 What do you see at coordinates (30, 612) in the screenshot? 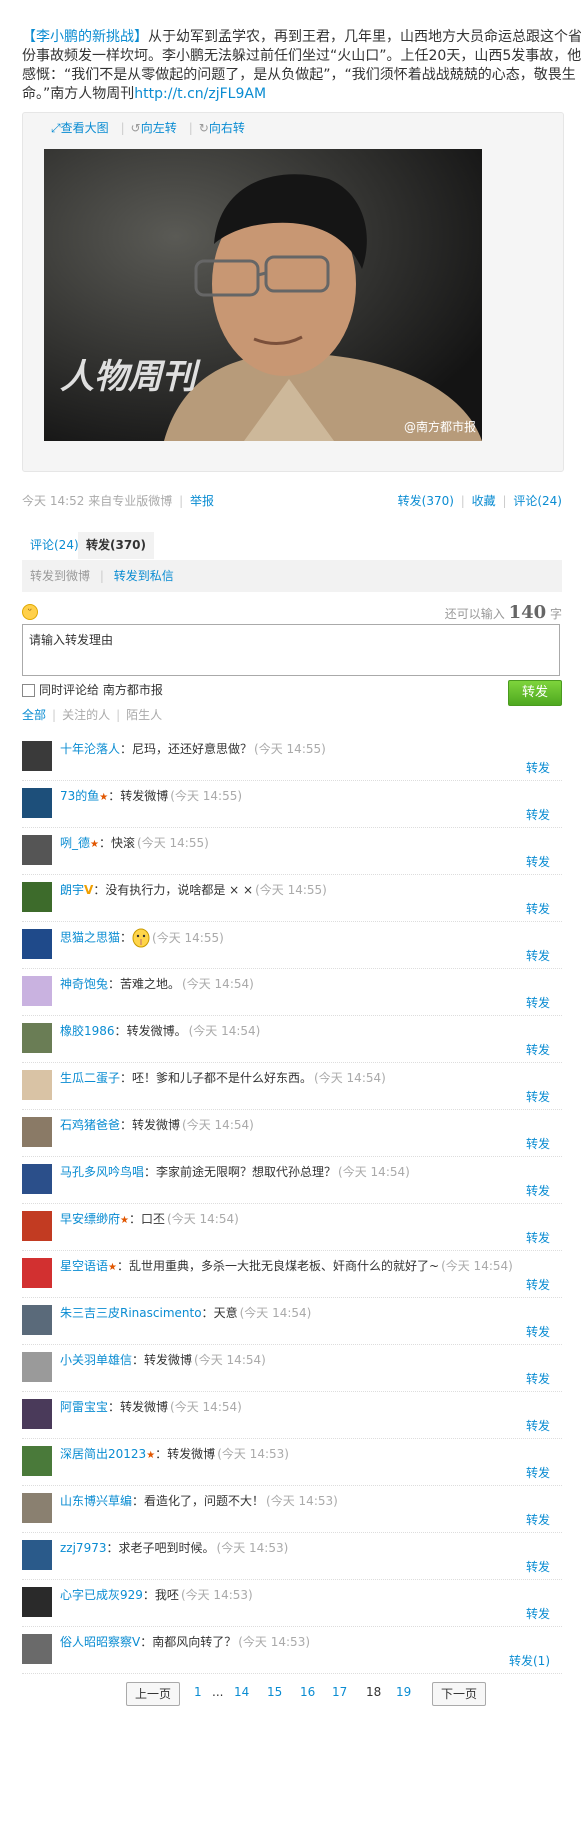
I see `smiley-icon: ᵕ` at bounding box center [30, 612].